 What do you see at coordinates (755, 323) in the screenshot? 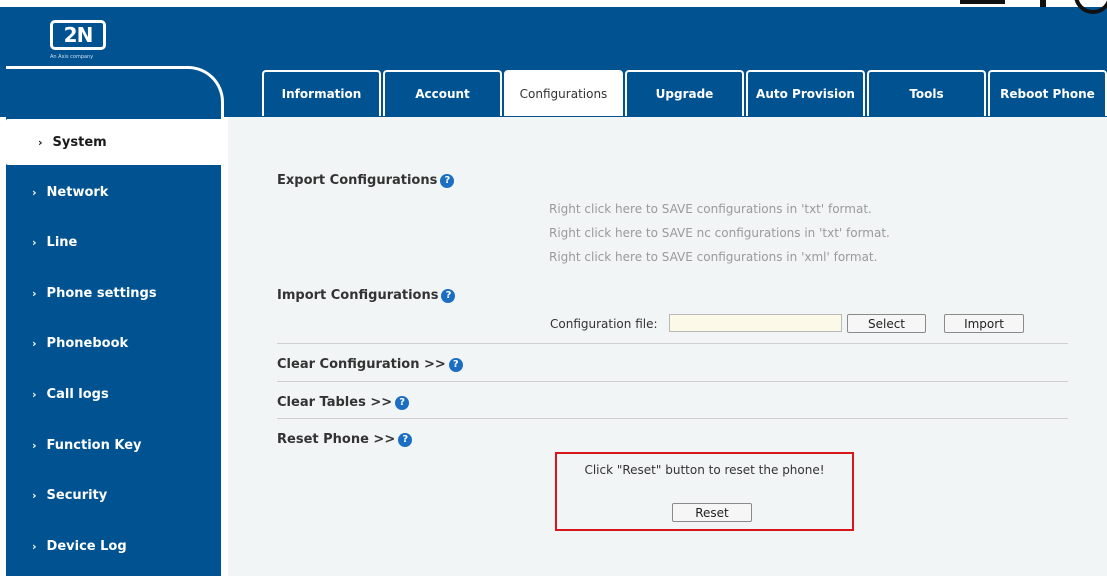
I see `configuration-file-field` at bounding box center [755, 323].